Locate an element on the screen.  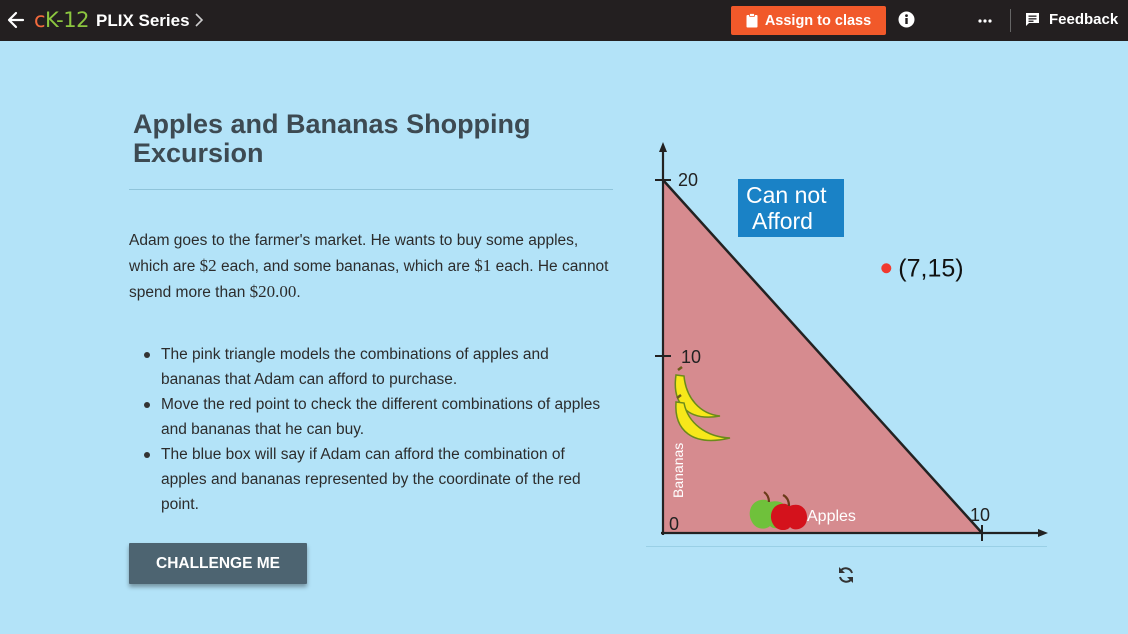
affordability-status-box: Can not Afford is located at coordinates (791, 208).